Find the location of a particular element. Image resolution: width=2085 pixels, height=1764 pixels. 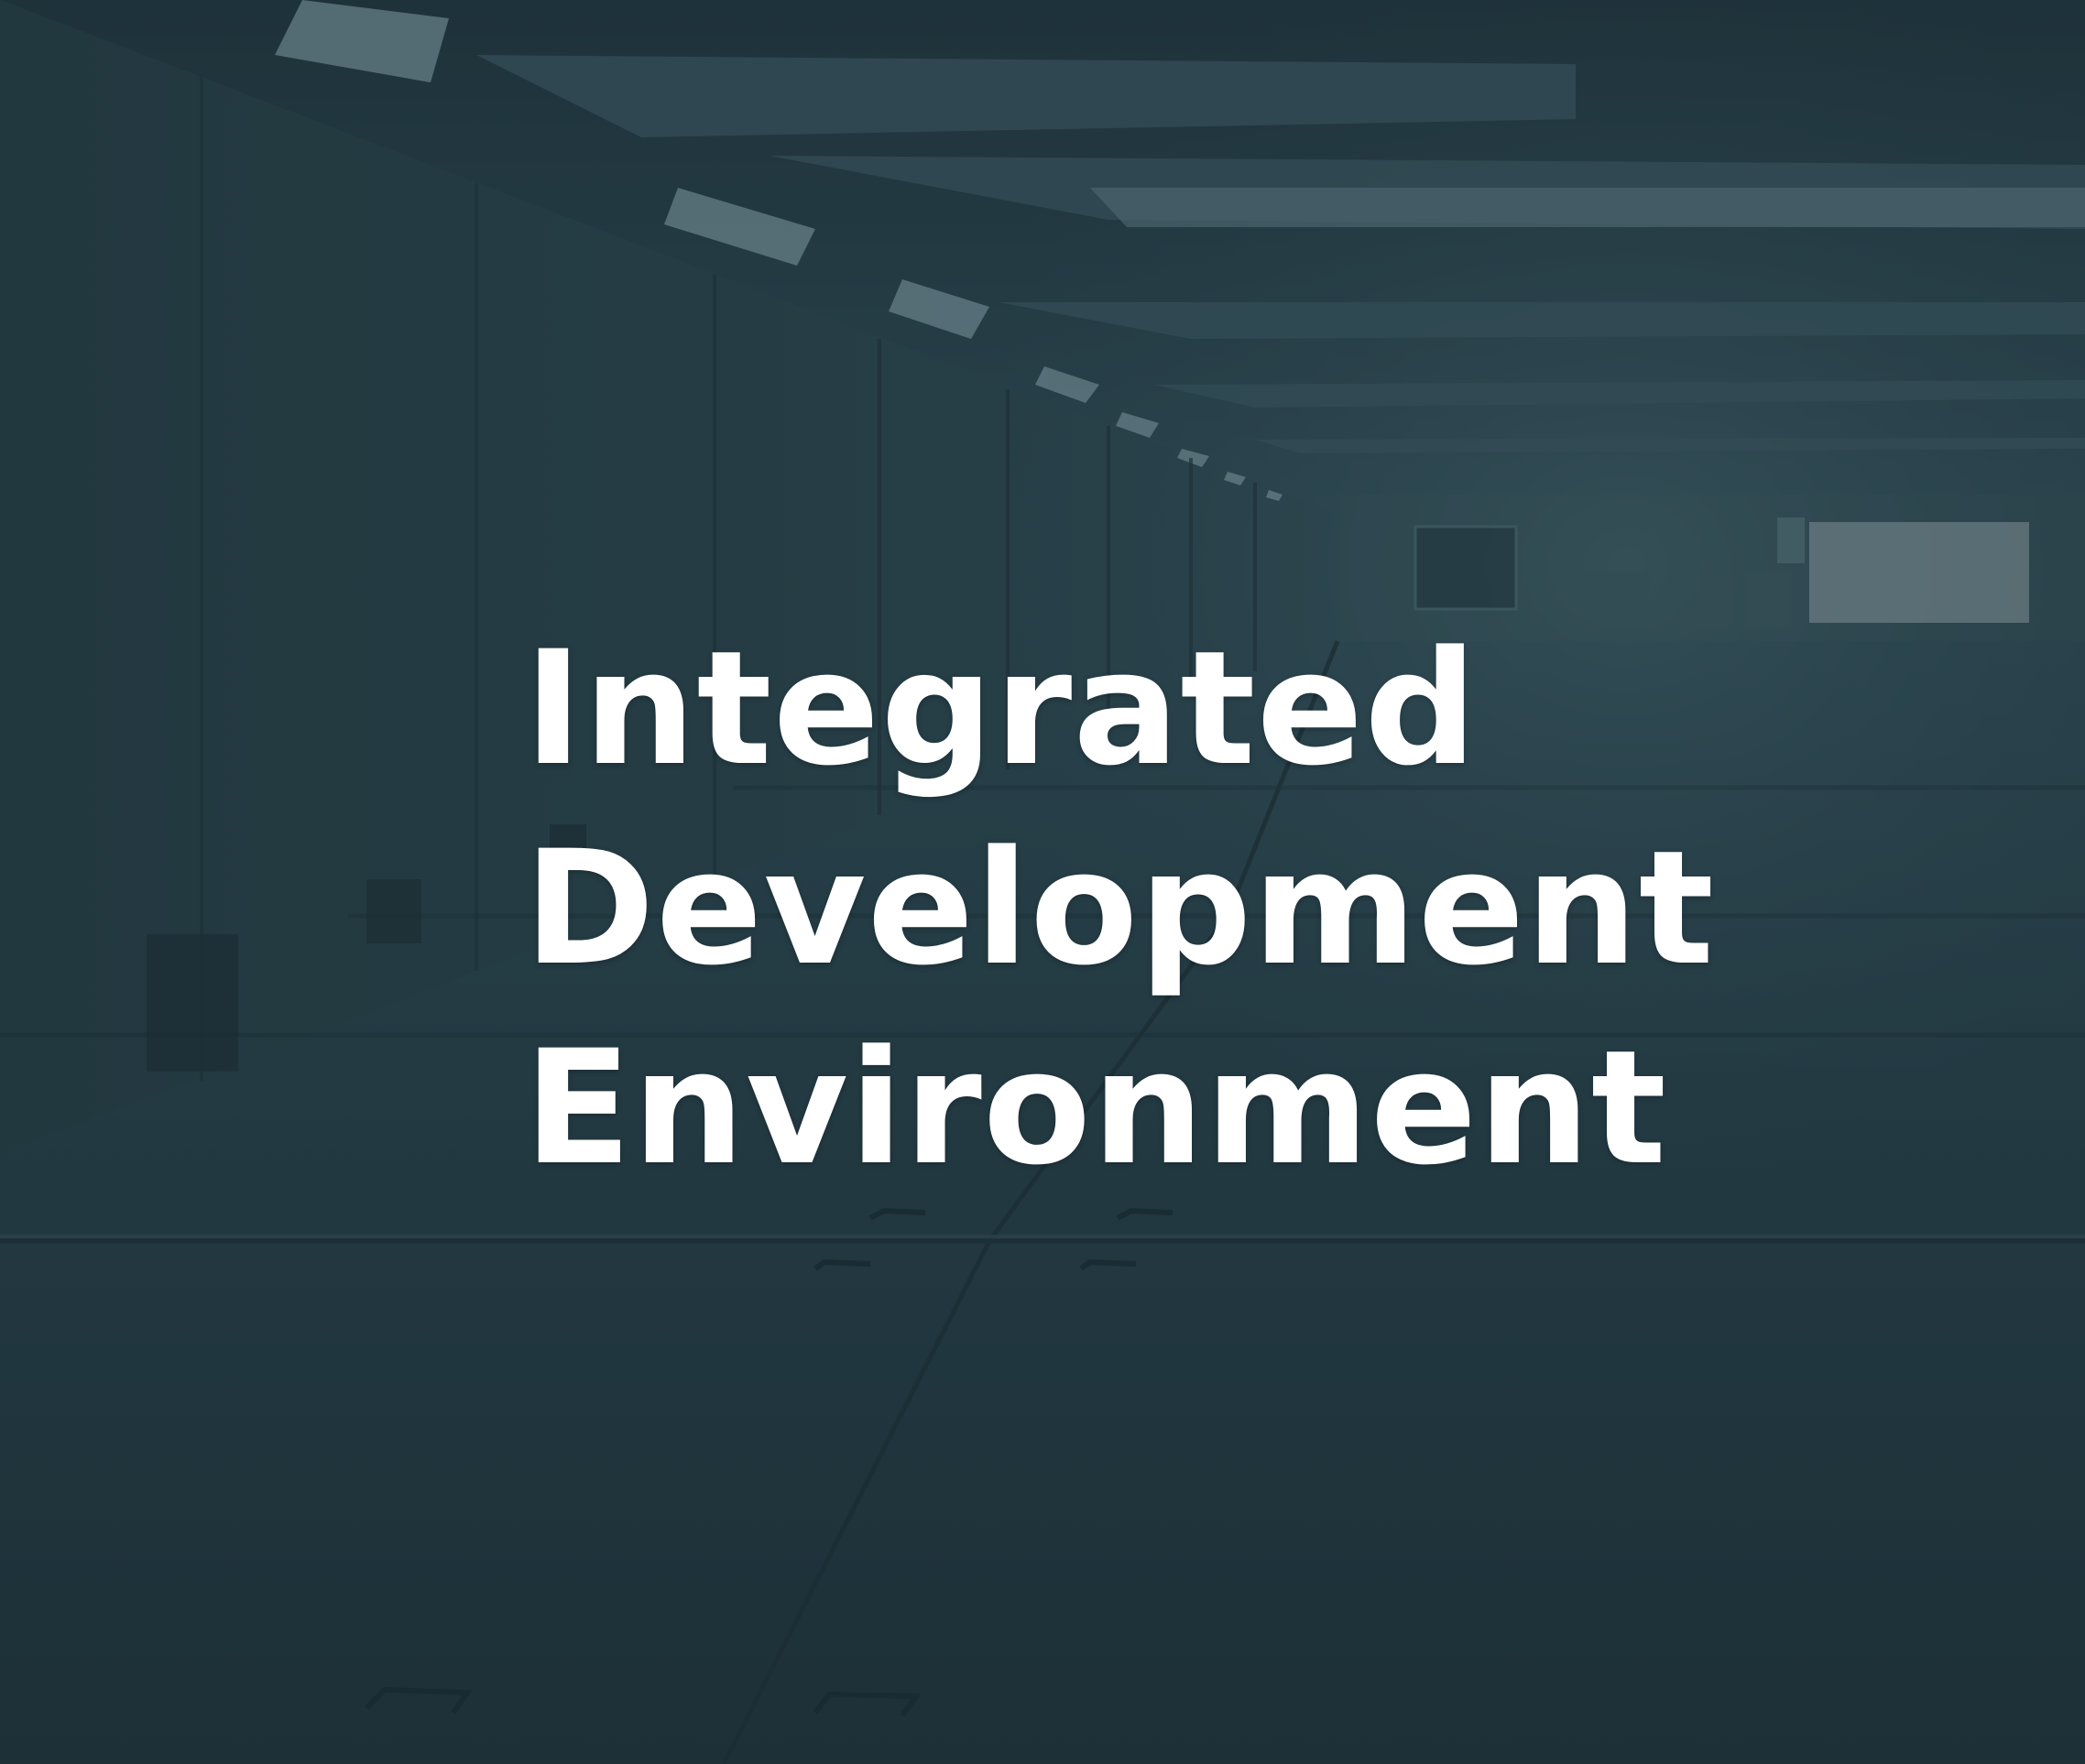

hero-title-line-2: Development is located at coordinates (1119, 908).